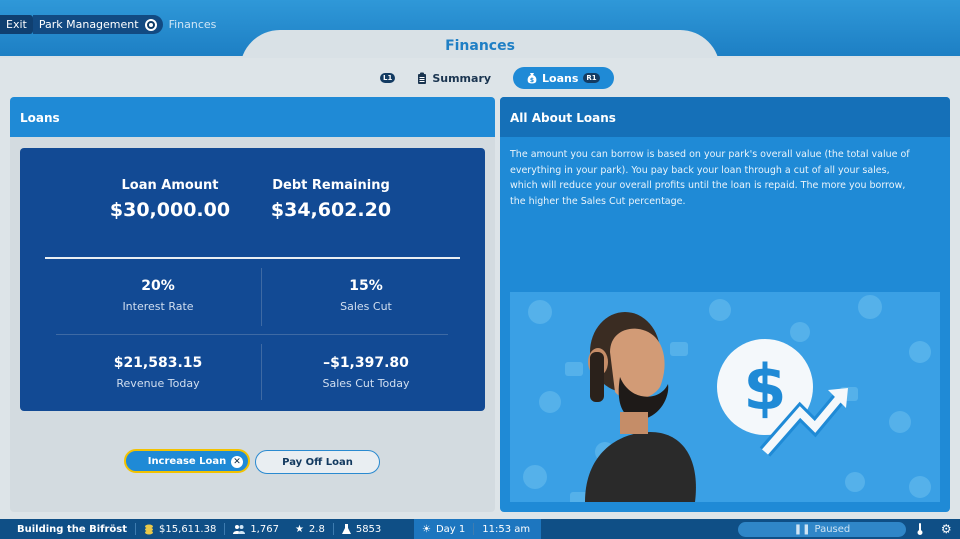 Image resolution: width=960 pixels, height=539 pixels. I want to click on rating-value: 2.8, so click(316, 529).